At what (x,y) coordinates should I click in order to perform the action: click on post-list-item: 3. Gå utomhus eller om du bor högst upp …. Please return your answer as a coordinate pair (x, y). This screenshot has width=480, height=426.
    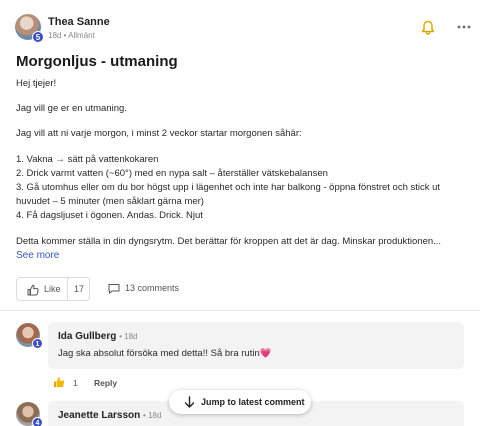
    Looking at the image, I should click on (228, 187).